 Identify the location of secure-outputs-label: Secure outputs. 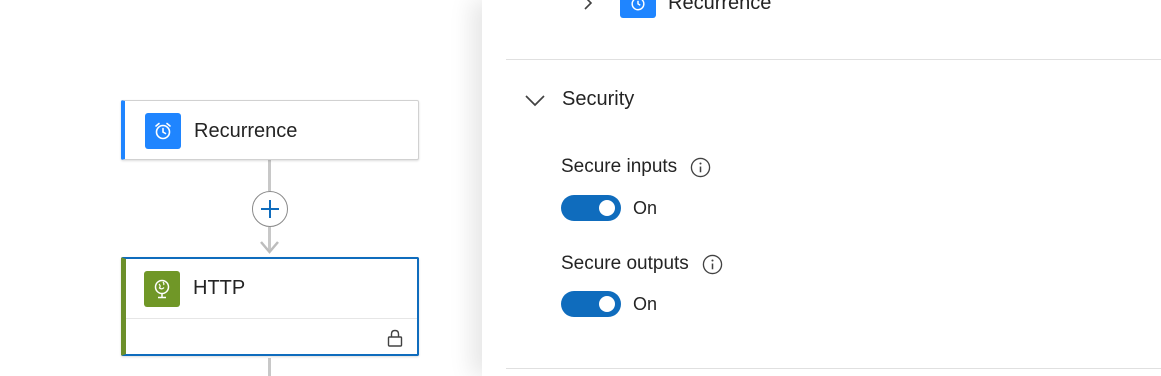
(642, 264).